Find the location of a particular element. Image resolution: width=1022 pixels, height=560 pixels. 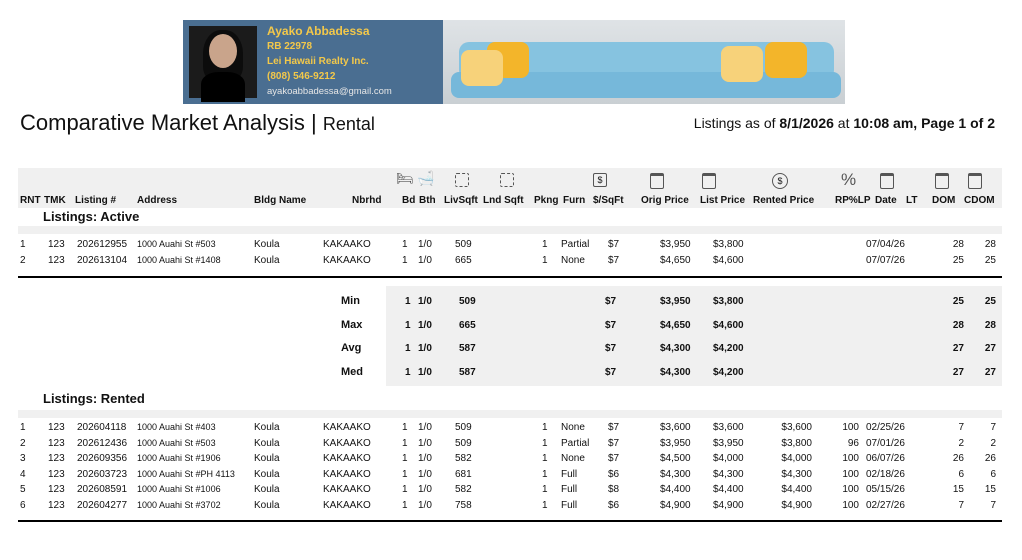

cell-dom: 6 is located at coordinates (961, 474).